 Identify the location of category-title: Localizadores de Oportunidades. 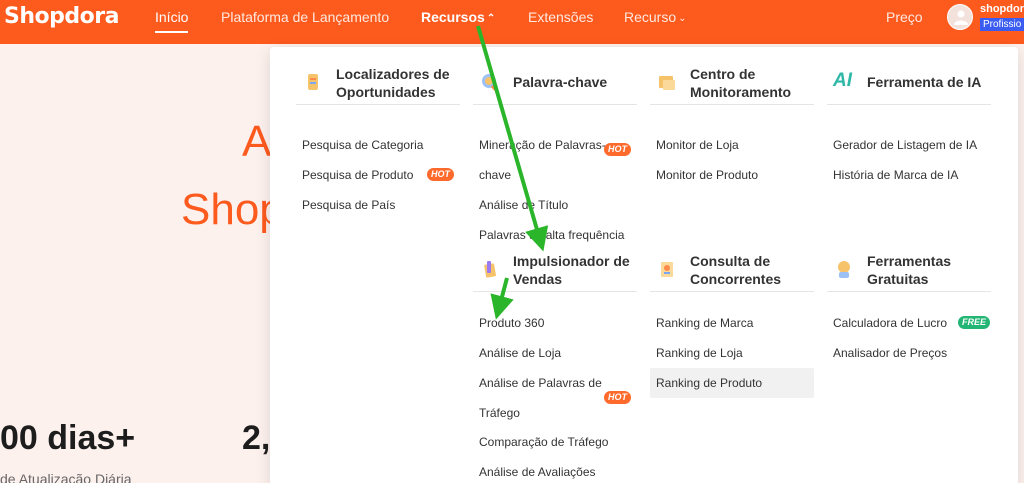
(393, 83).